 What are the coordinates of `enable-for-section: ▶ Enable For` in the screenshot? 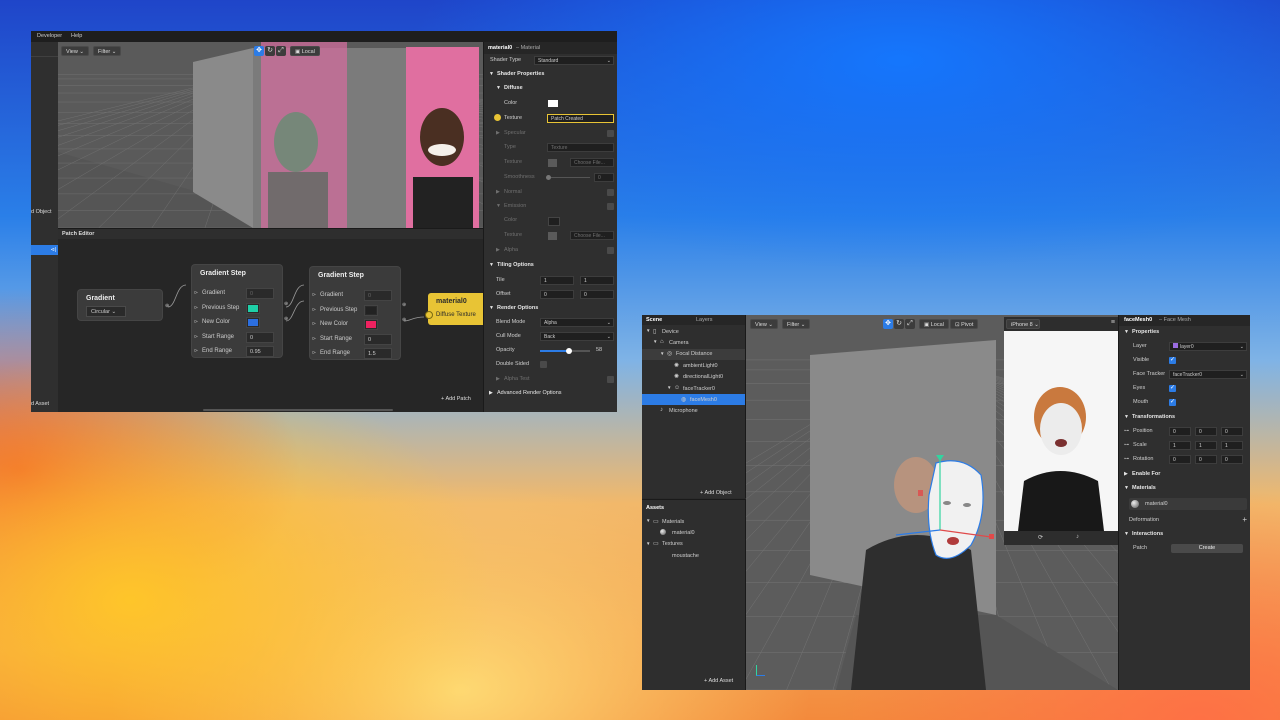 It's located at (1184, 475).